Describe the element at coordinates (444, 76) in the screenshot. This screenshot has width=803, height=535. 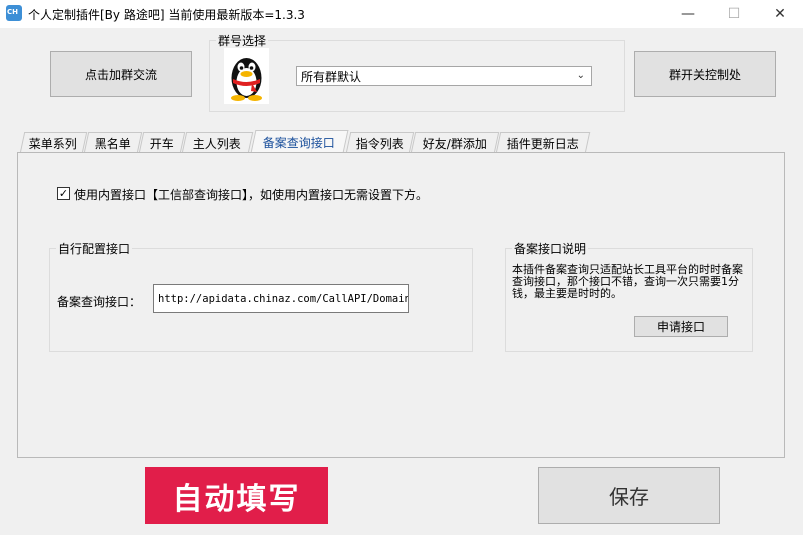
I see `group-select-dropdown: 所有群默认 ⌄` at that location.